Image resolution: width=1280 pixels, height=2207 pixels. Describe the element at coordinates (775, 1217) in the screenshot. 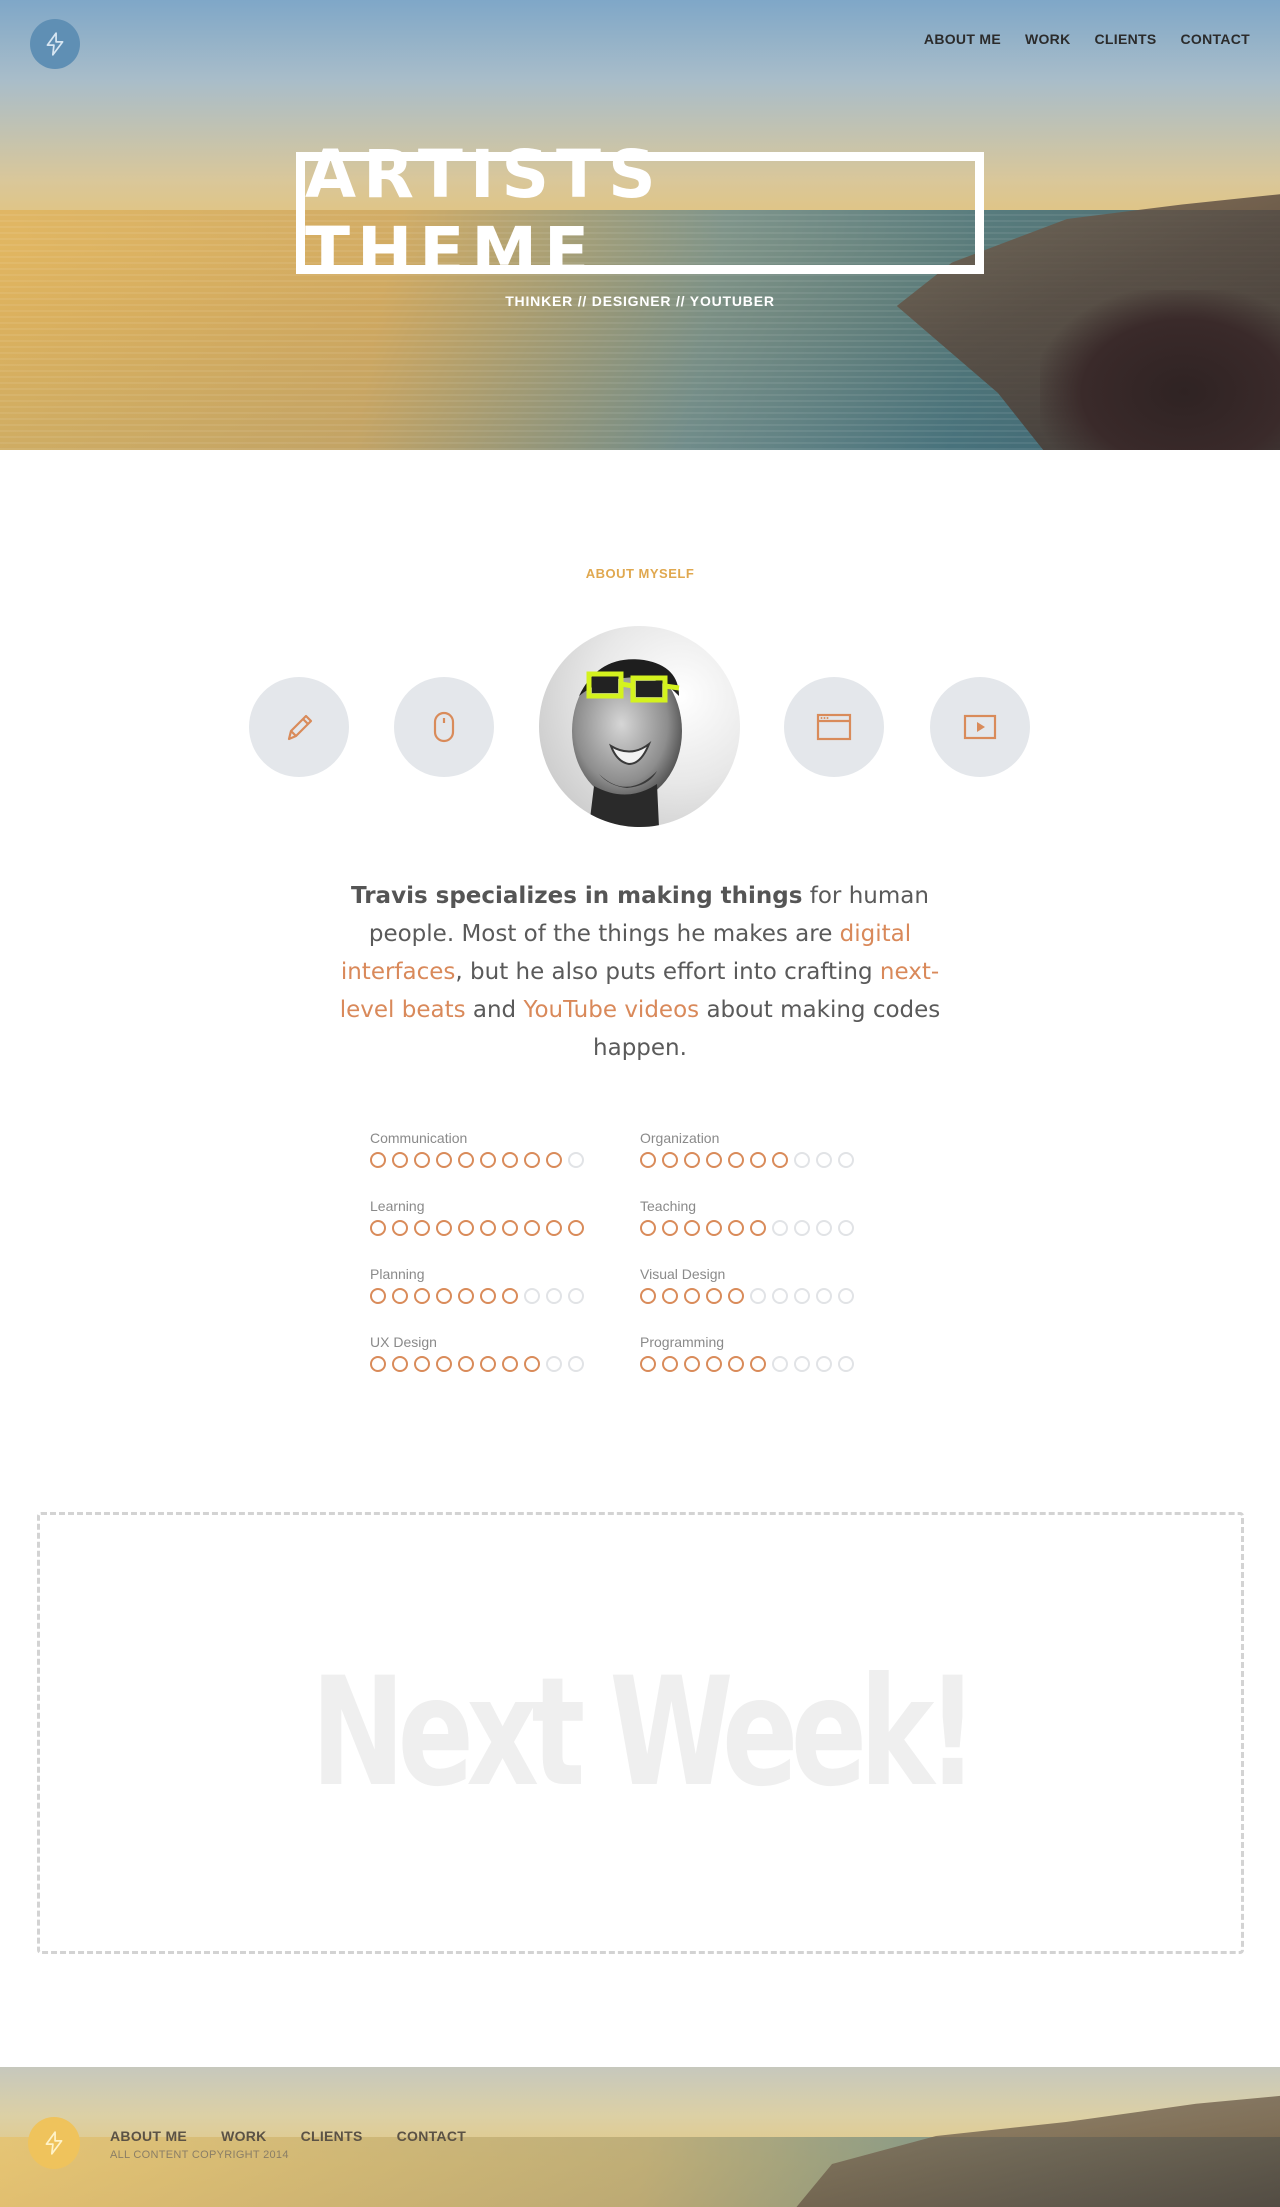

I see `skill-item: Teaching` at that location.